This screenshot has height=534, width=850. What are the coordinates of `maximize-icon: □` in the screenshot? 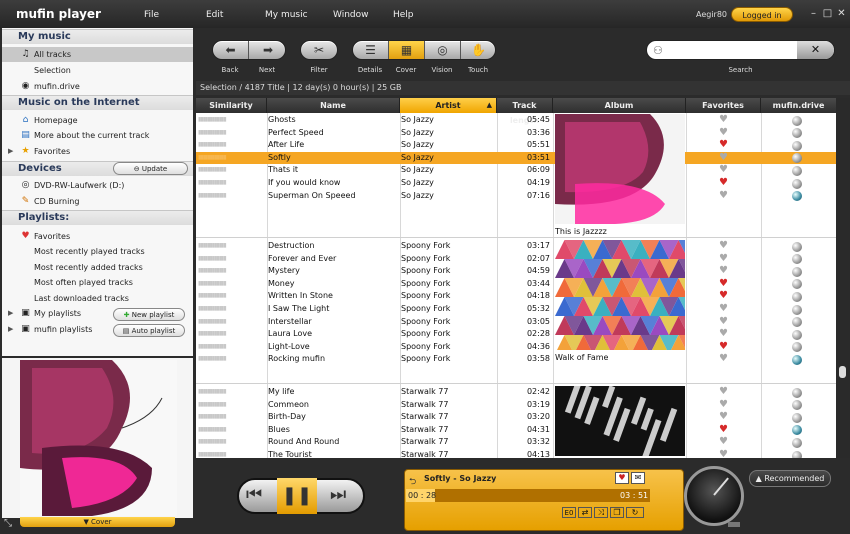 It's located at (827, 13).